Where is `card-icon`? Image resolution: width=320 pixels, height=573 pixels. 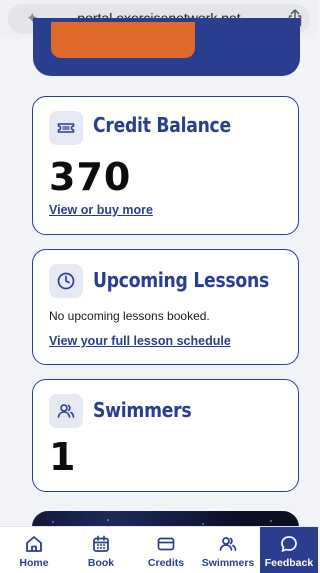
card-icon is located at coordinates (166, 544).